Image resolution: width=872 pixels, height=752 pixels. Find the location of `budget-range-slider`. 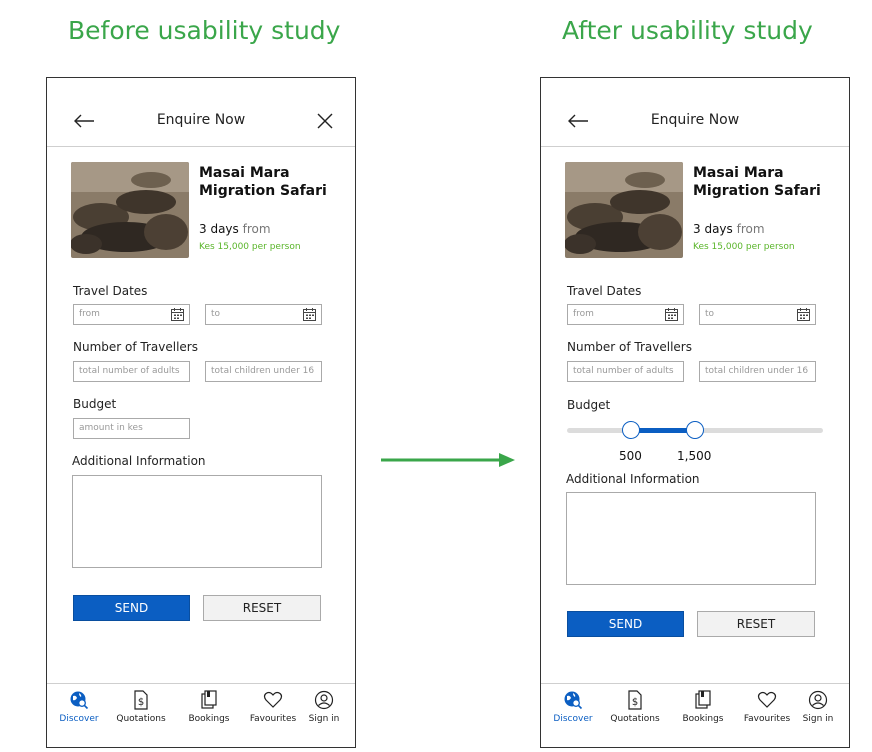

budget-range-slider is located at coordinates (695, 431).